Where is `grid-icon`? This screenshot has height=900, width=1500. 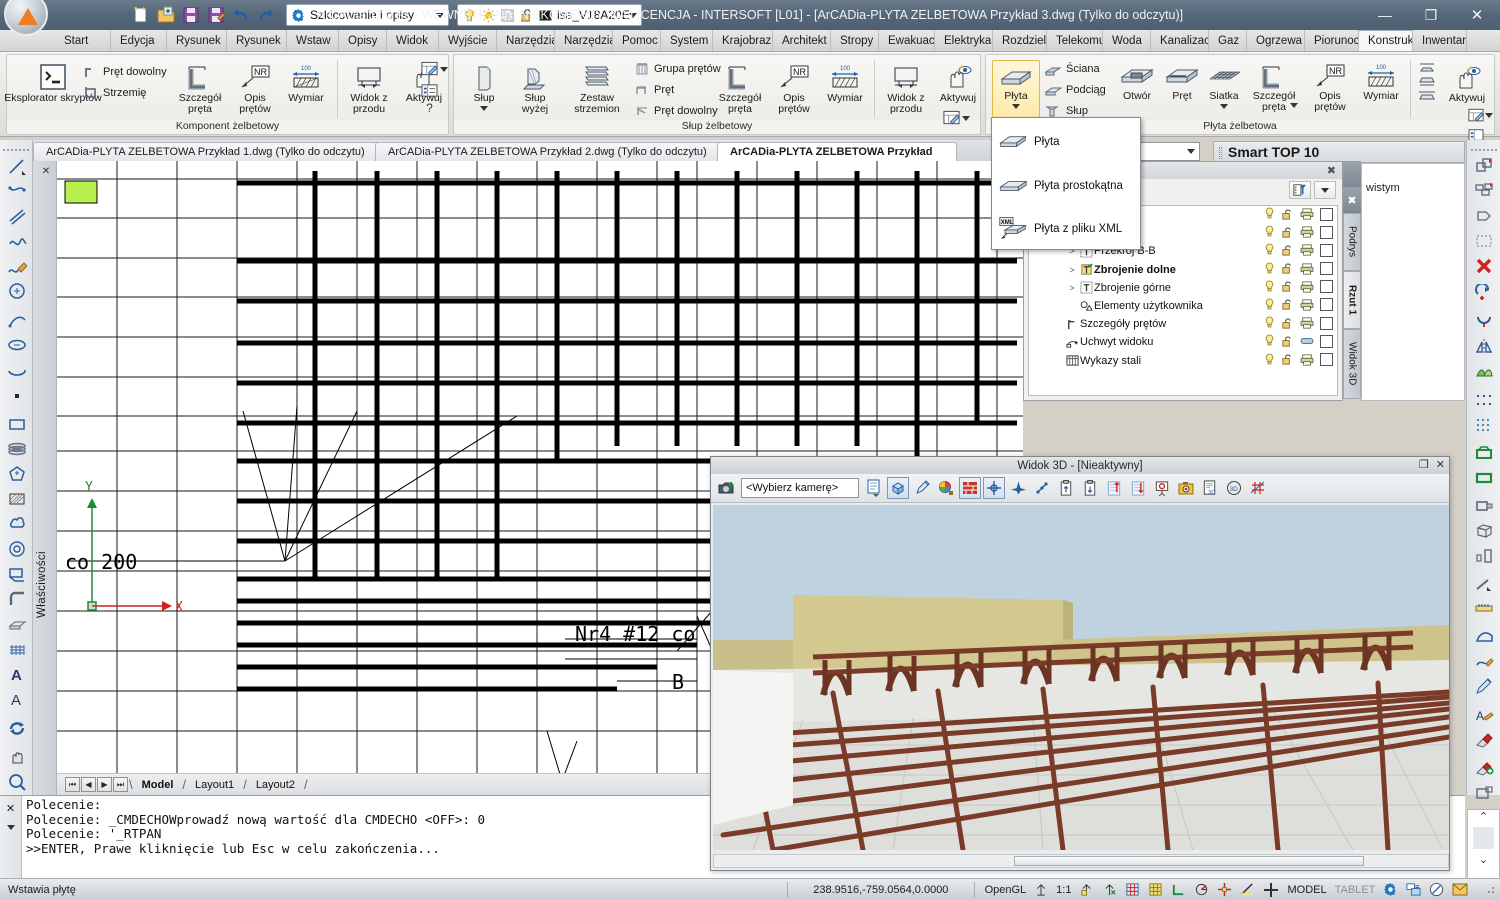 grid-icon is located at coordinates (1155, 890).